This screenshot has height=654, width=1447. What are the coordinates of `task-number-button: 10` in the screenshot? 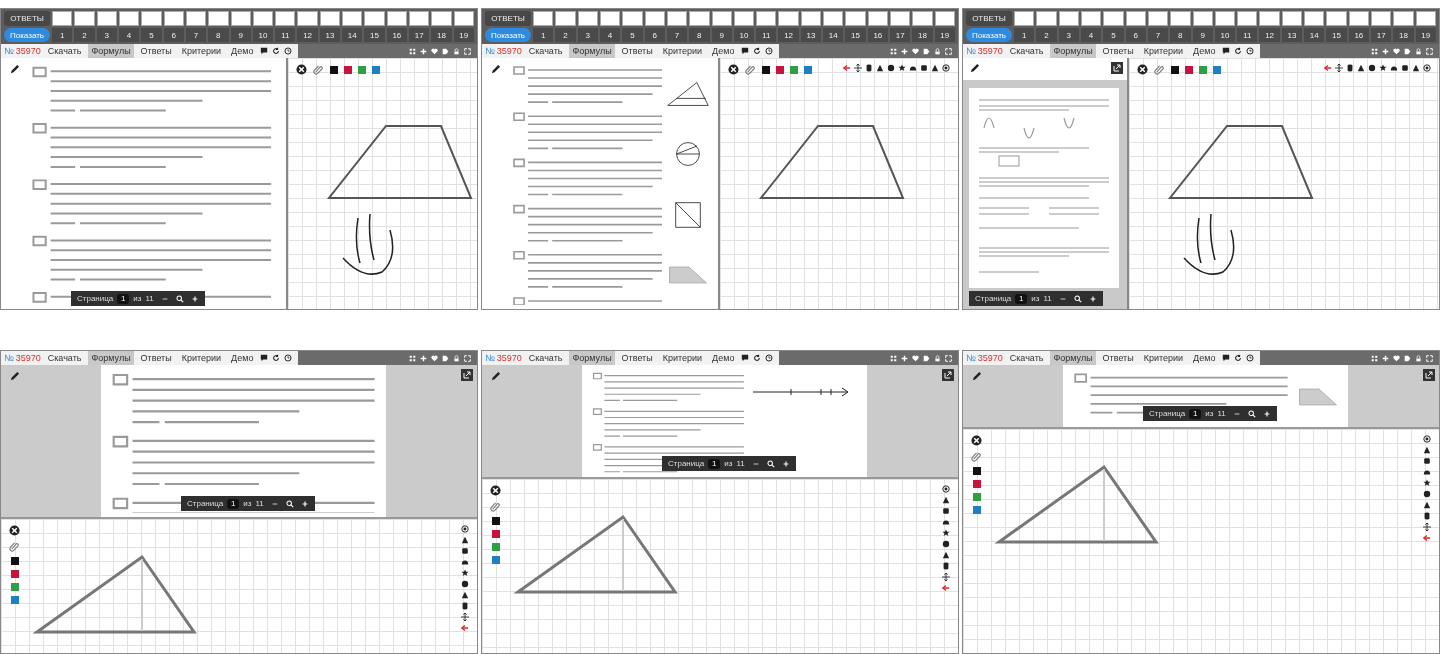 It's located at (1225, 35).